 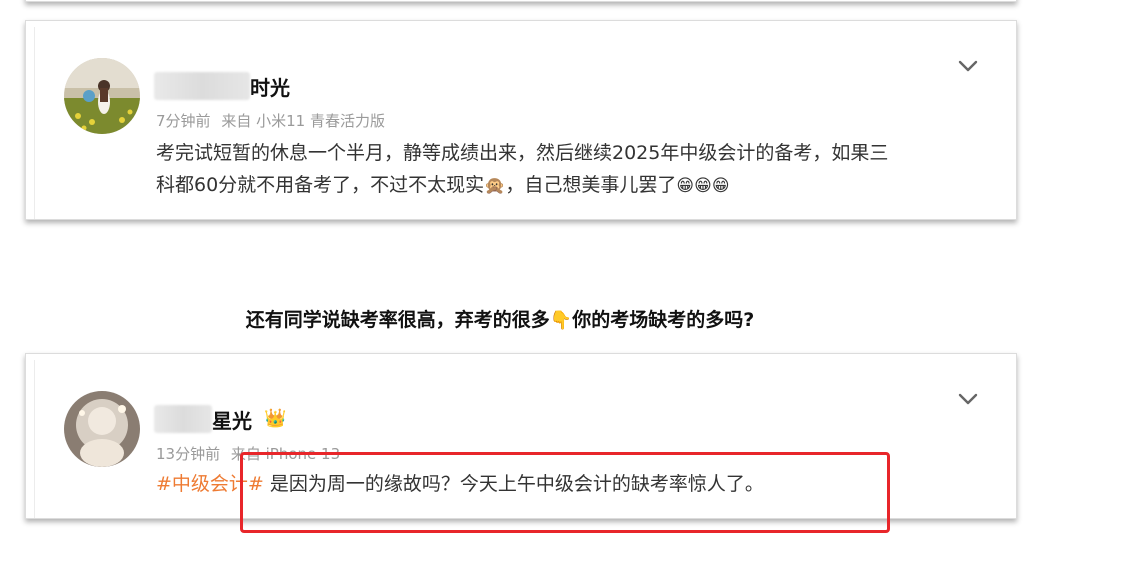 What do you see at coordinates (275, 418) in the screenshot?
I see `crown-icon: 👑` at bounding box center [275, 418].